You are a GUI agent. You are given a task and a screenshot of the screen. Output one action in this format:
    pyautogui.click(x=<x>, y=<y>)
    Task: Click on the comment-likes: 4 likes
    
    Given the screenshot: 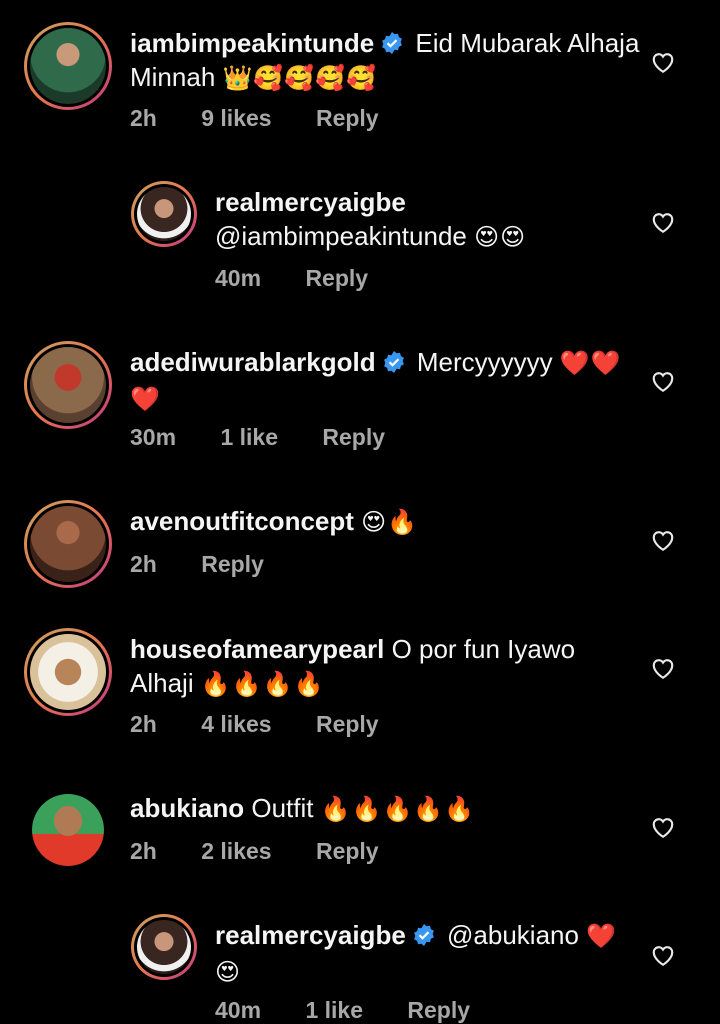 What is the action you would take?
    pyautogui.click(x=236, y=724)
    